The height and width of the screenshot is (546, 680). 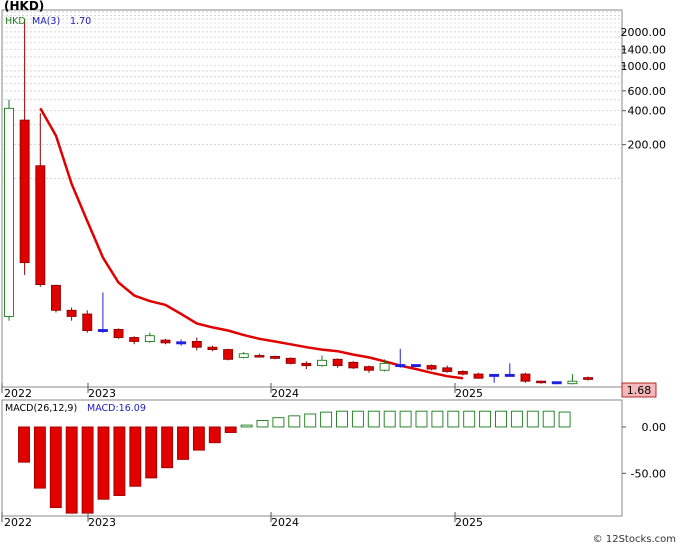 I want to click on macd-legend-value: MACD:16.09, so click(x=116, y=408).